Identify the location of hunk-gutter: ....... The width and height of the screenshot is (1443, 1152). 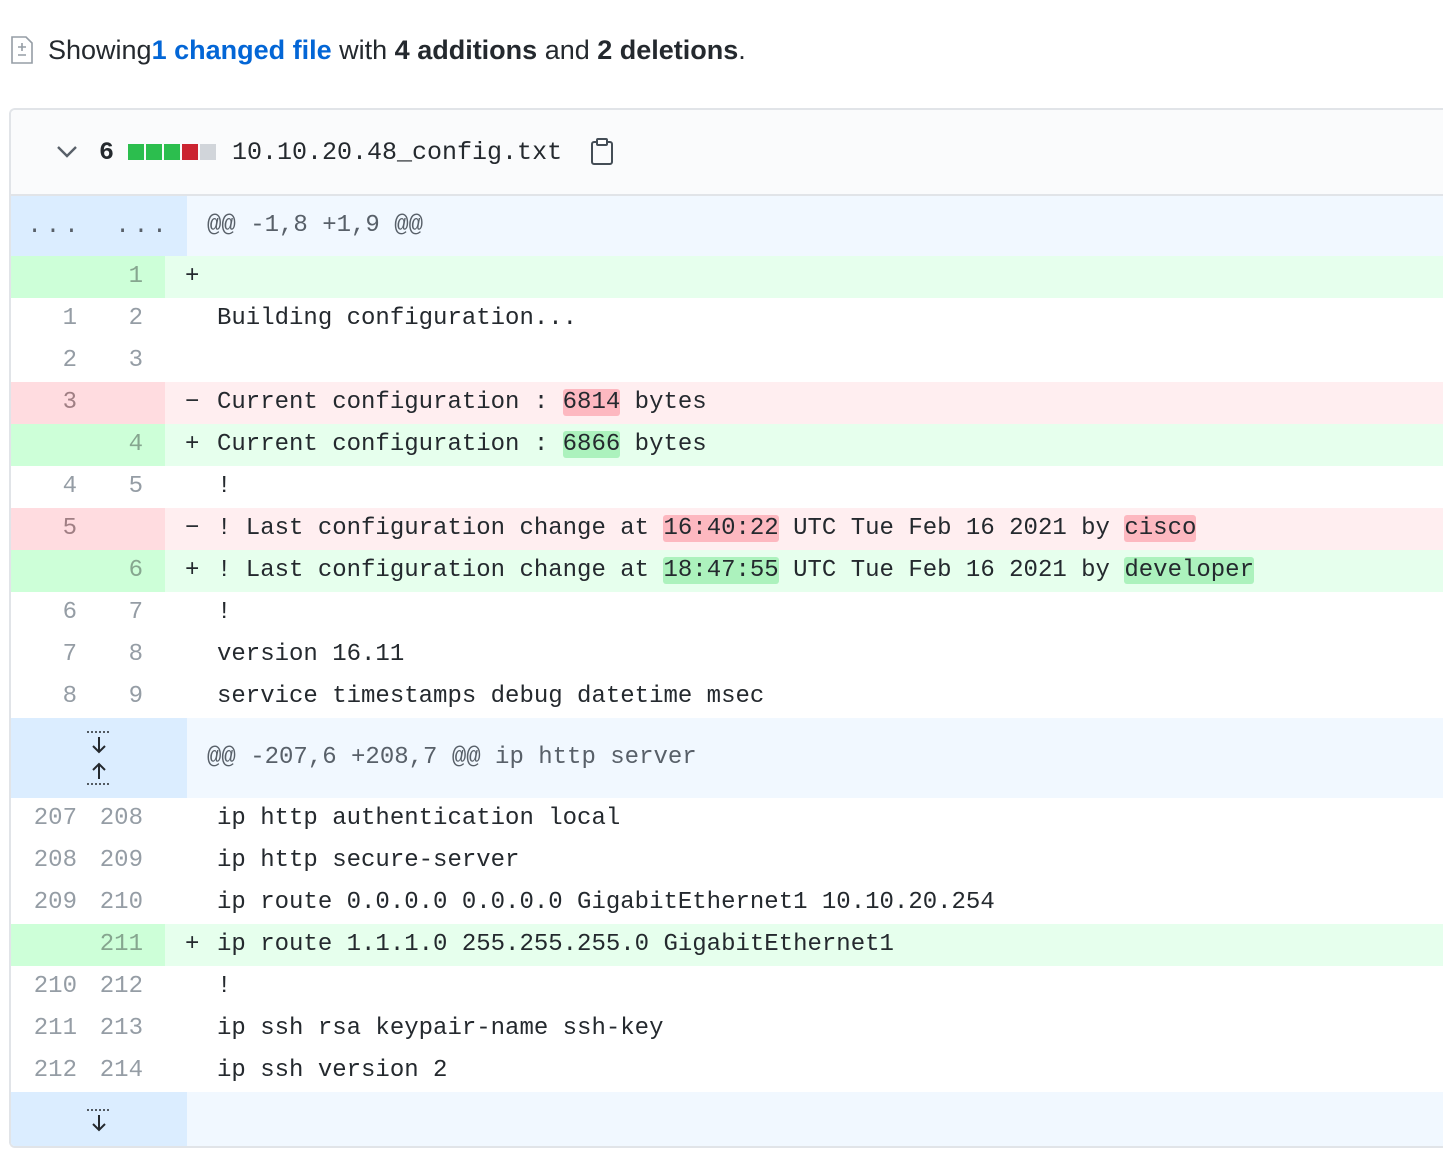
(99, 226).